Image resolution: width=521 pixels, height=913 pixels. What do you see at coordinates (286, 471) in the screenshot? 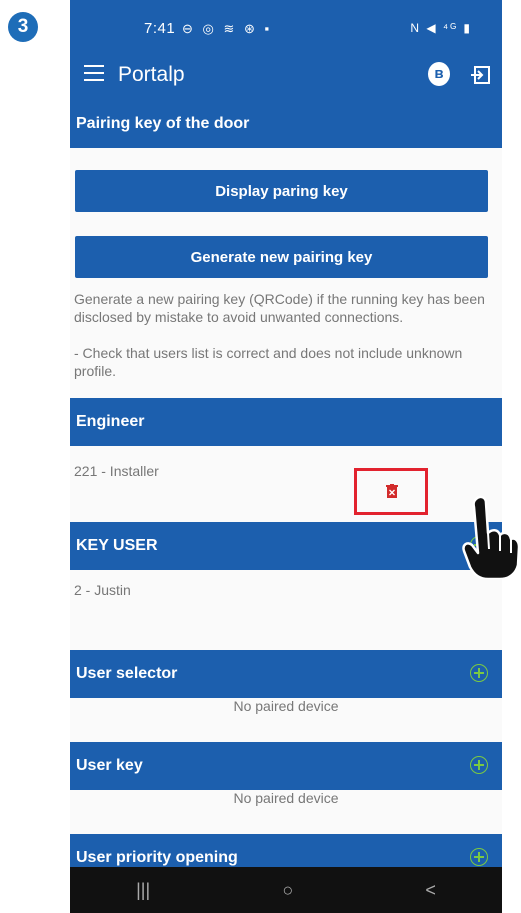
I see `engineer-row: 221 - Installer` at bounding box center [286, 471].